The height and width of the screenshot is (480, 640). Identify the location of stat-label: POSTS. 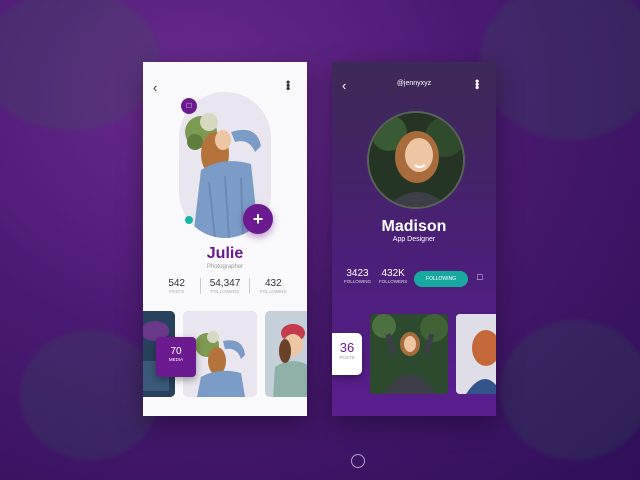
(177, 291).